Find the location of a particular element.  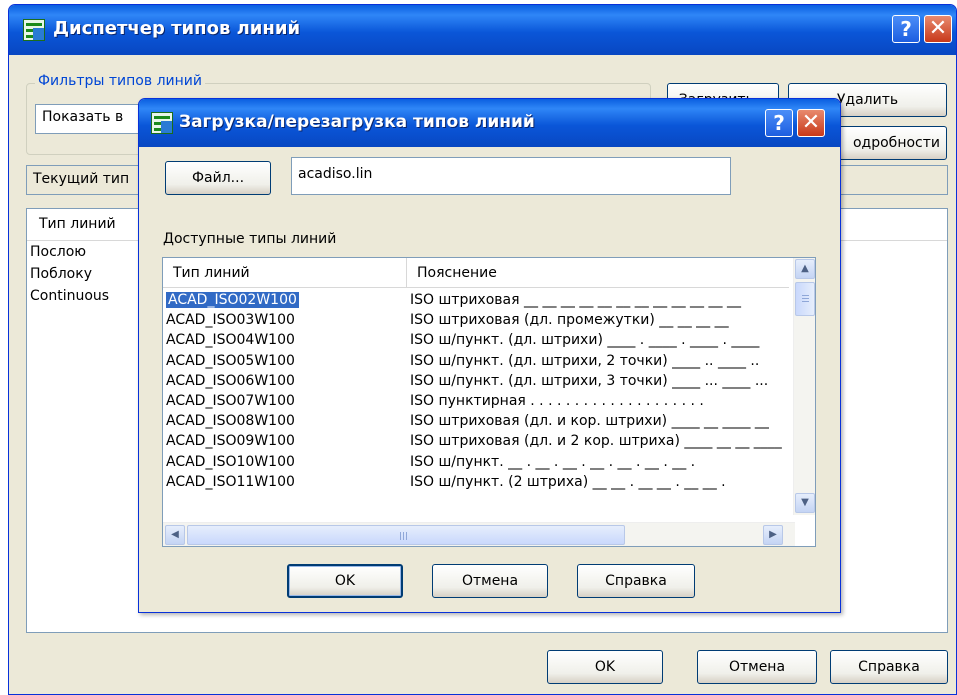

vertical-scroll-thumb is located at coordinates (805, 299).